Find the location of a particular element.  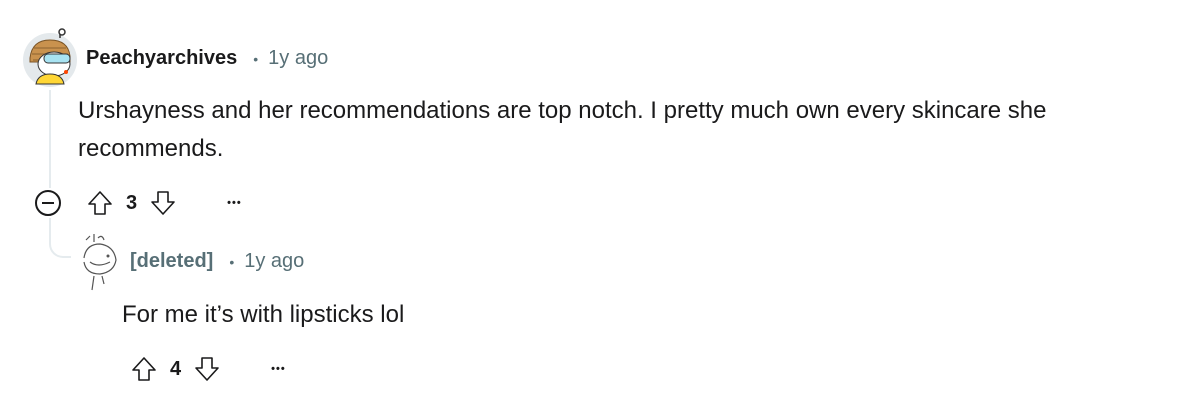

user-avatar is located at coordinates (50, 58).